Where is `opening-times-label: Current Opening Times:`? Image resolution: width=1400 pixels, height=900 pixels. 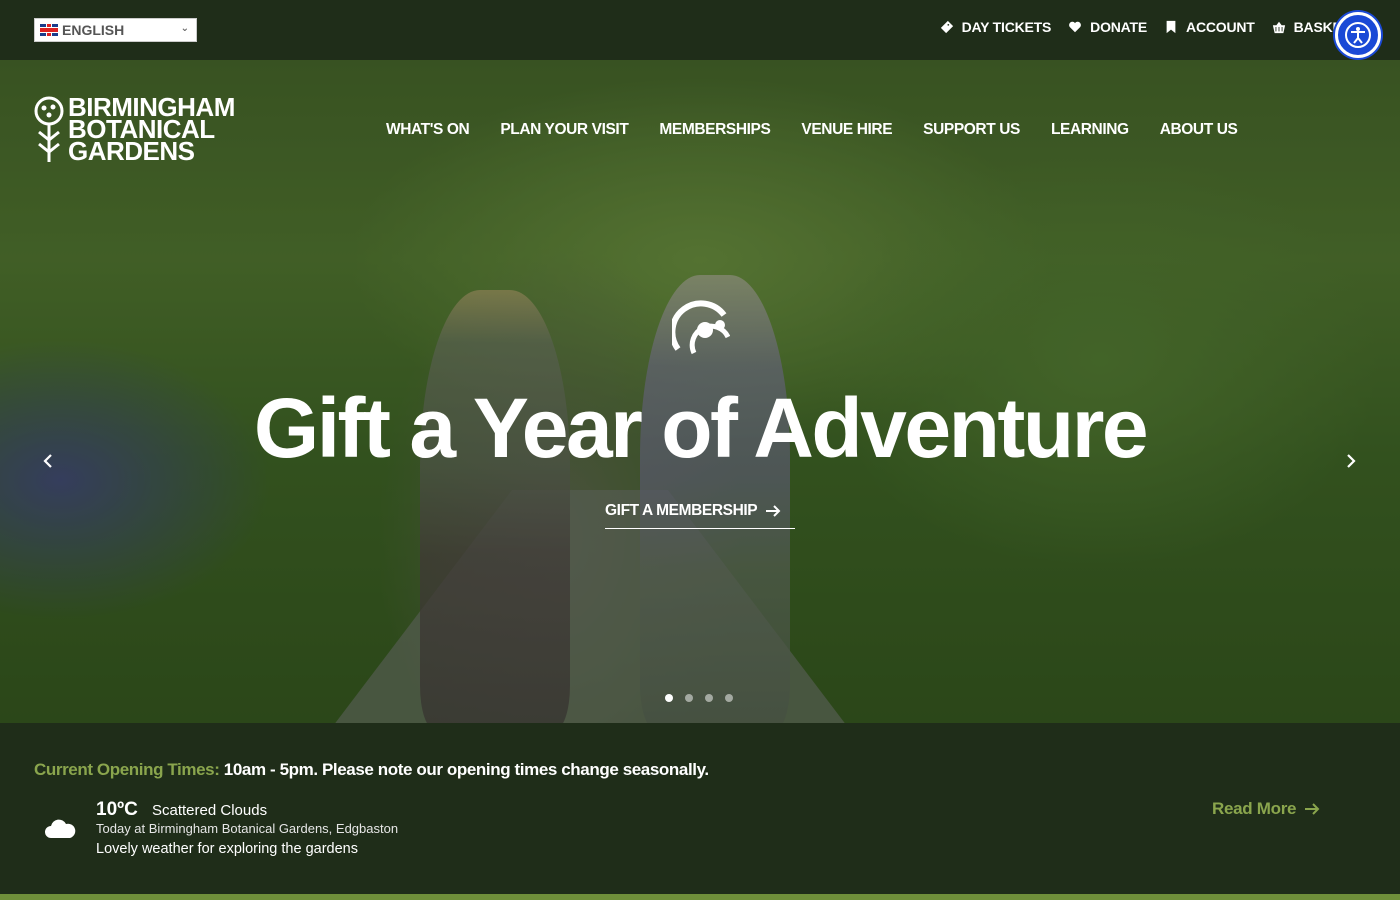 opening-times-label: Current Opening Times: is located at coordinates (127, 769).